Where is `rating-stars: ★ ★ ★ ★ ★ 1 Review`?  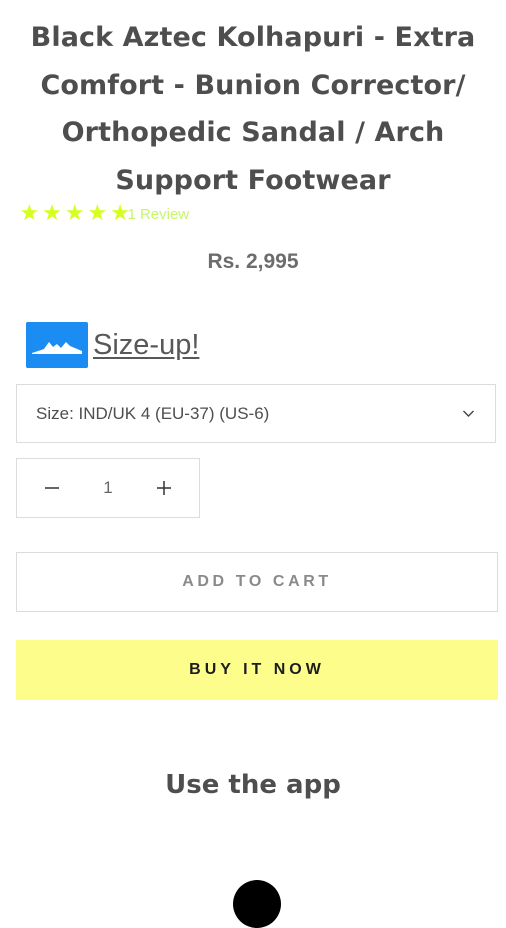
rating-stars: ★ ★ ★ ★ ★ 1 Review is located at coordinates (103, 214).